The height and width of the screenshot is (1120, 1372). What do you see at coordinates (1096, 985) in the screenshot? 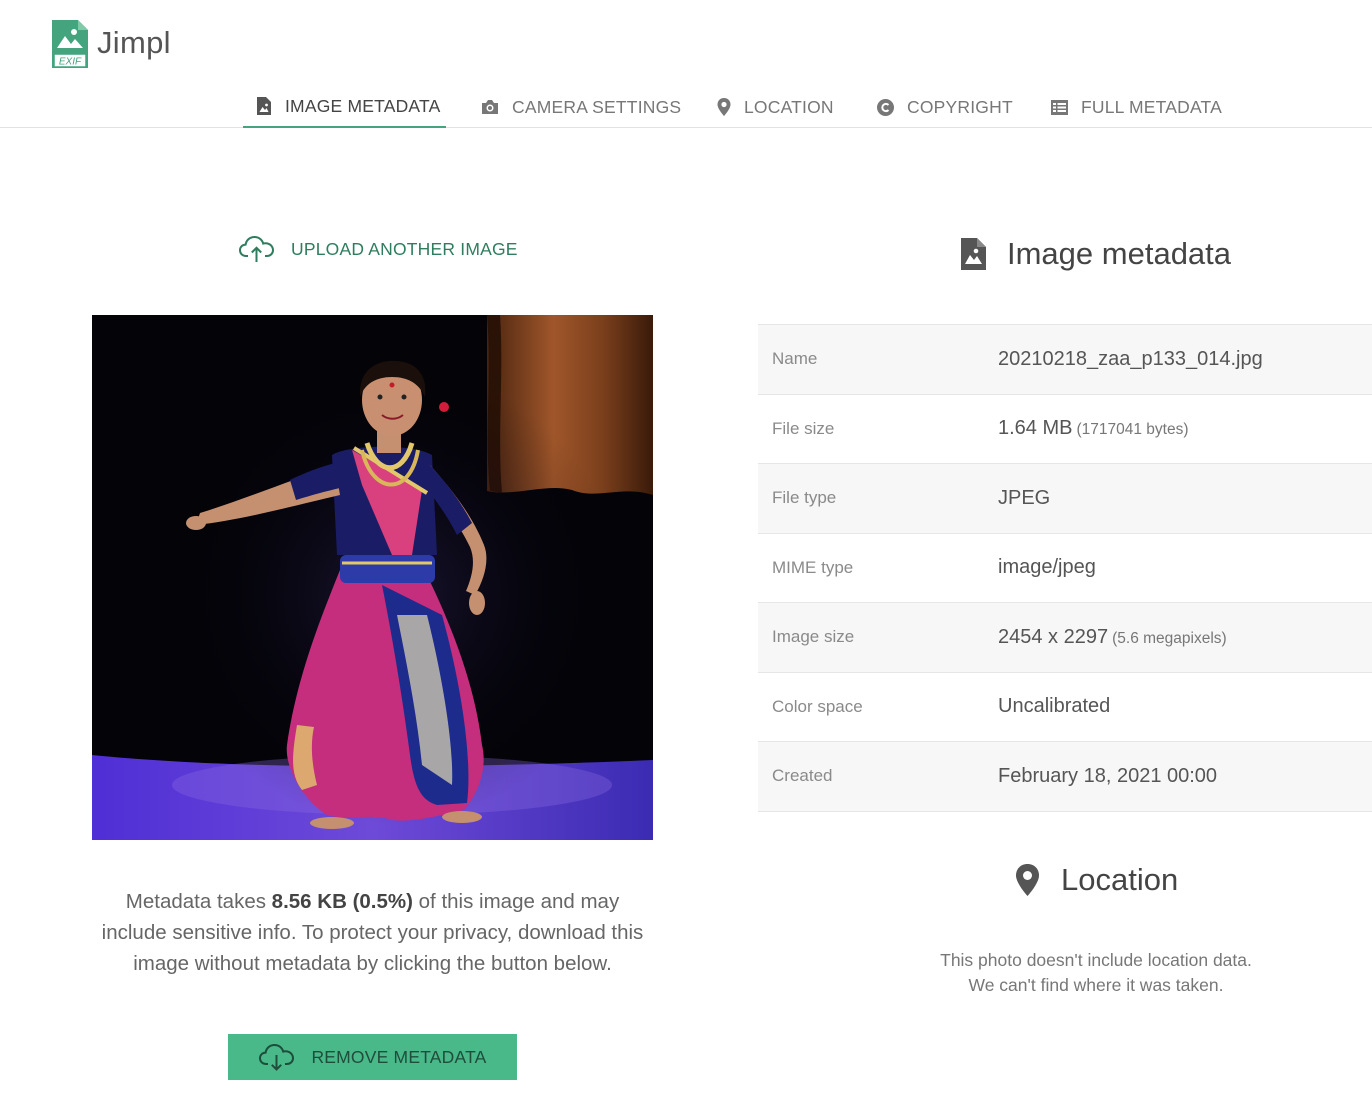
I see `location-message-line: We can't find where it was taken.` at bounding box center [1096, 985].